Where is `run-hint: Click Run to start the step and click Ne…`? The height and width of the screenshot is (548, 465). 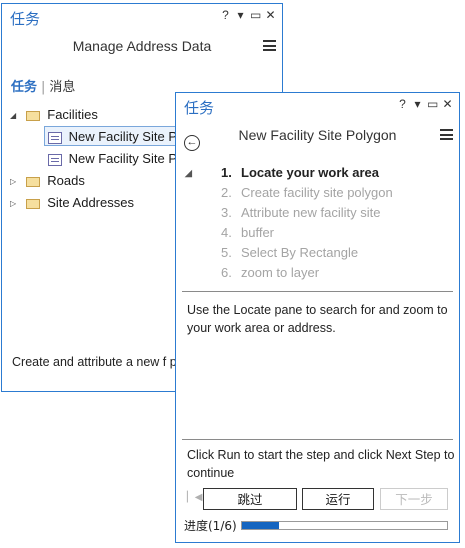 run-hint: Click Run to start the step and click Ne… is located at coordinates (321, 464).